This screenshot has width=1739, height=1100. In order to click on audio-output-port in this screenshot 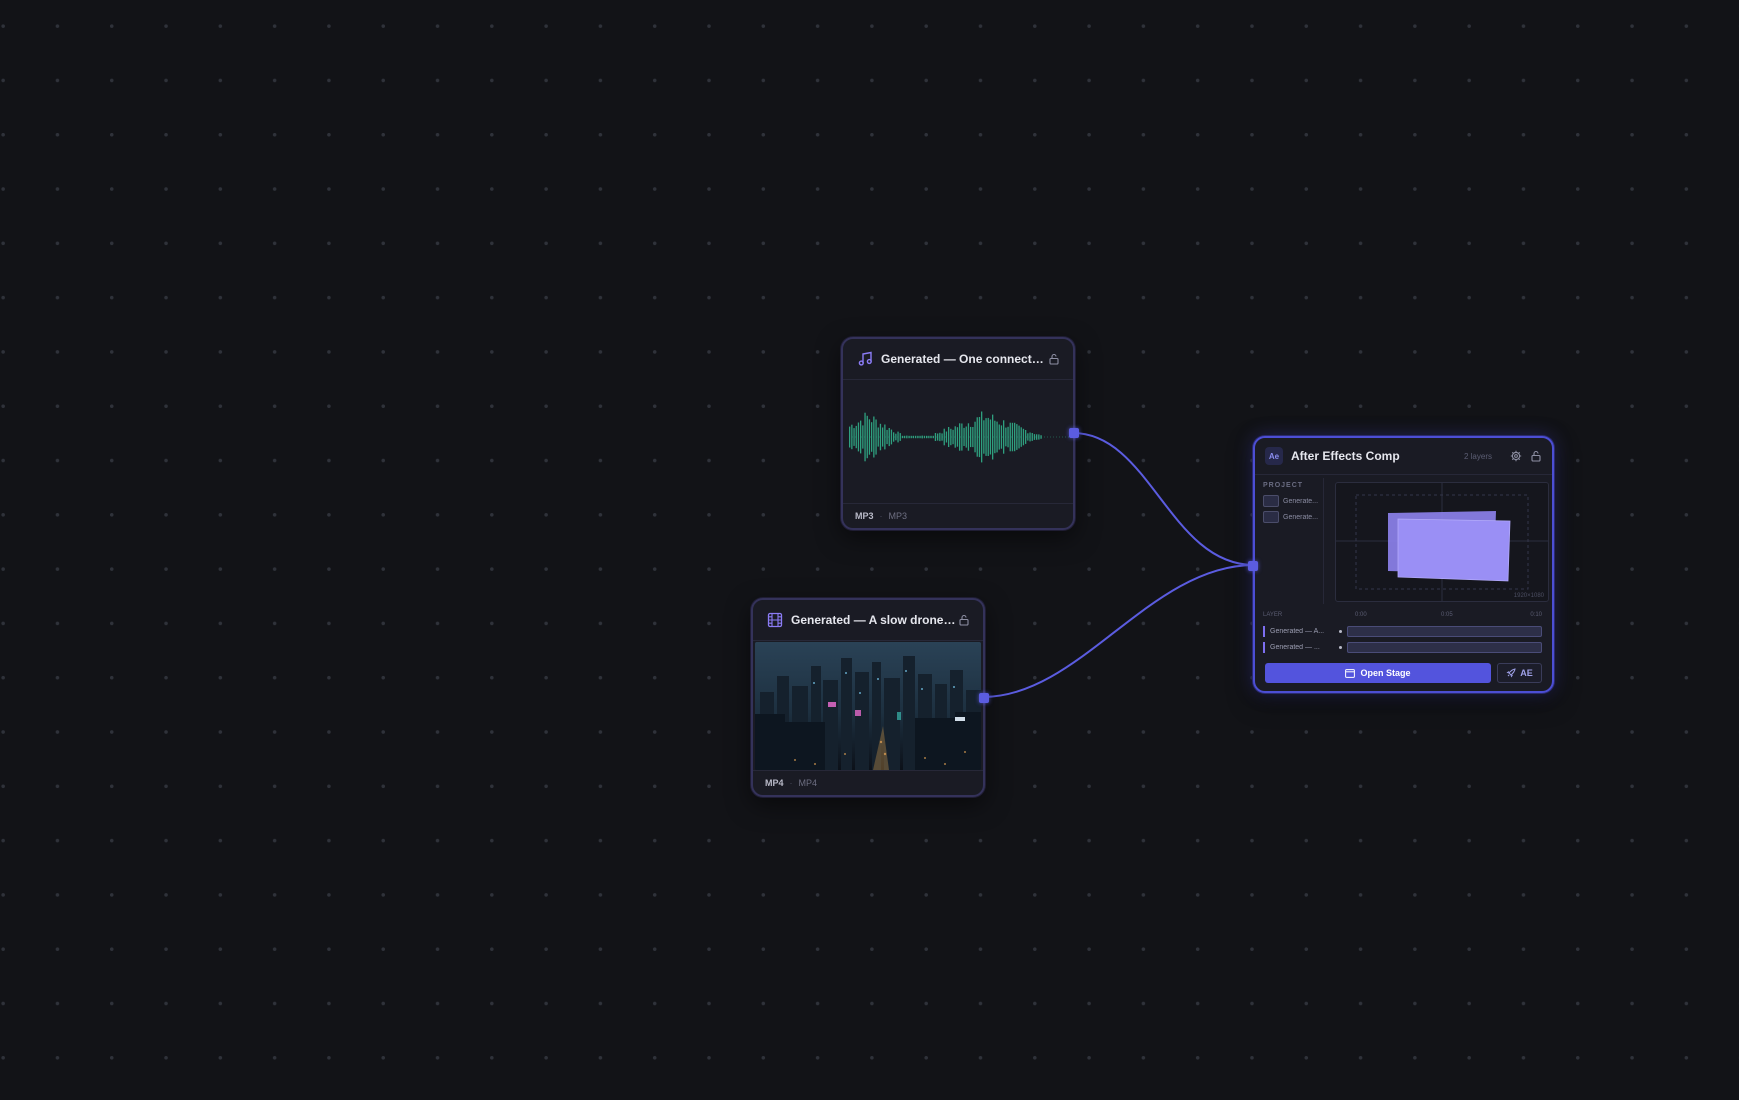, I will do `click(1074, 433)`.